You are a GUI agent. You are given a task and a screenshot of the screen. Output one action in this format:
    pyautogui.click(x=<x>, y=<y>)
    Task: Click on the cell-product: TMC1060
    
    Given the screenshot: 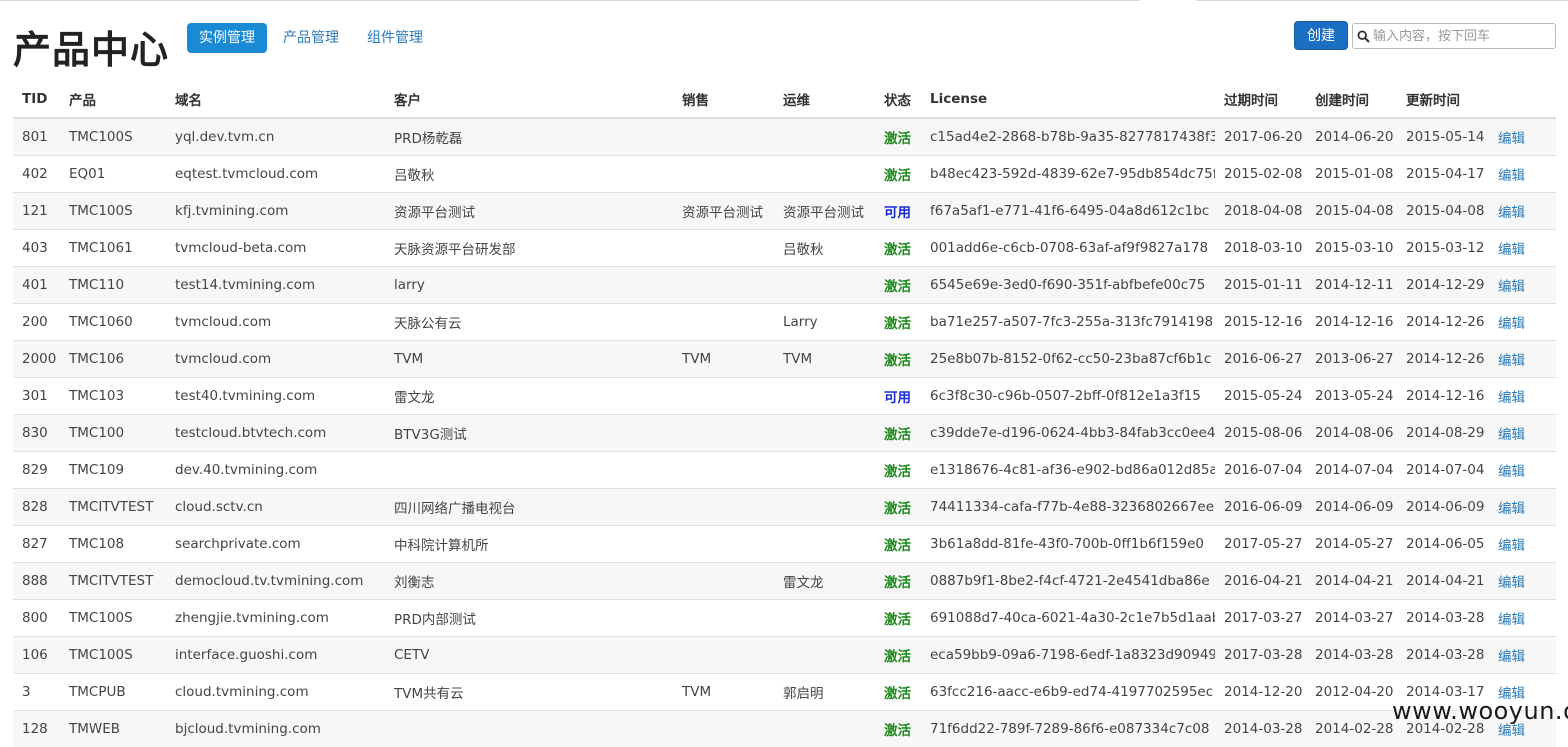 What is the action you would take?
    pyautogui.click(x=113, y=322)
    